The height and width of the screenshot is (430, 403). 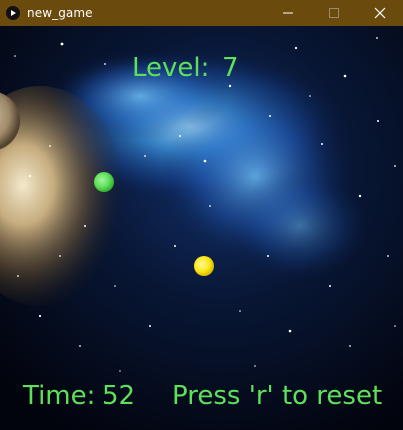 What do you see at coordinates (171, 68) in the screenshot?
I see `level-label: Level:` at bounding box center [171, 68].